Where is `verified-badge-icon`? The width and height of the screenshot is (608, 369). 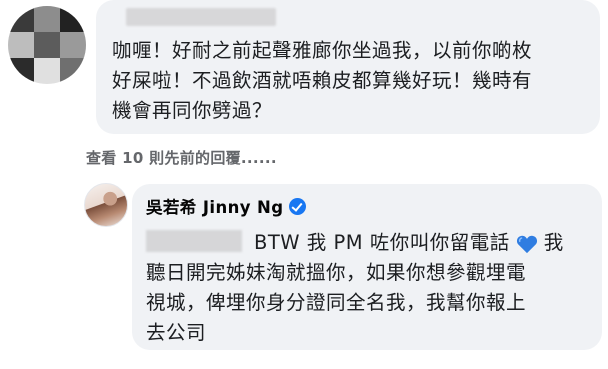 verified-badge-icon is located at coordinates (298, 206).